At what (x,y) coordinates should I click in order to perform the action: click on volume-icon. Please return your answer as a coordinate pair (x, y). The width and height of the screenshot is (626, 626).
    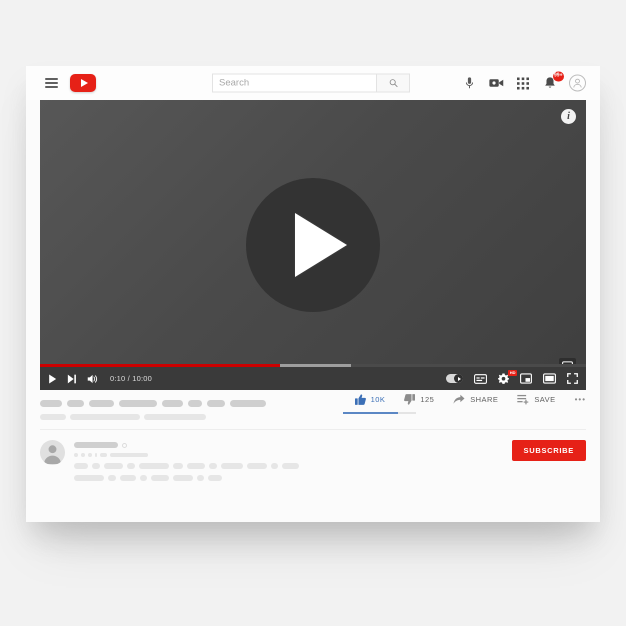
    Looking at the image, I should click on (92, 378).